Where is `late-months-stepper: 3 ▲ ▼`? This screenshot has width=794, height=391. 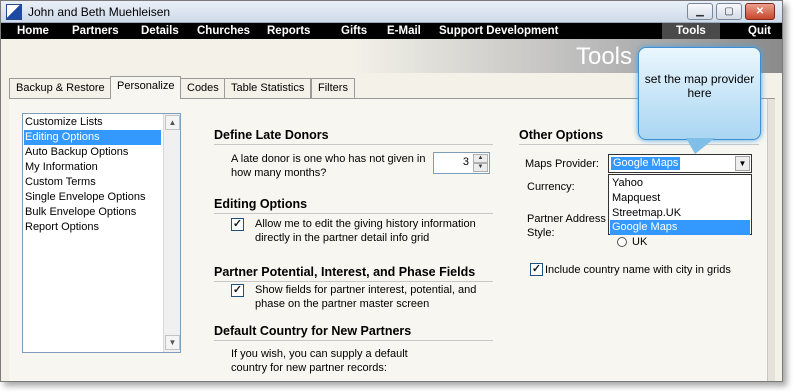
late-months-stepper: 3 ▲ ▼ is located at coordinates (461, 163).